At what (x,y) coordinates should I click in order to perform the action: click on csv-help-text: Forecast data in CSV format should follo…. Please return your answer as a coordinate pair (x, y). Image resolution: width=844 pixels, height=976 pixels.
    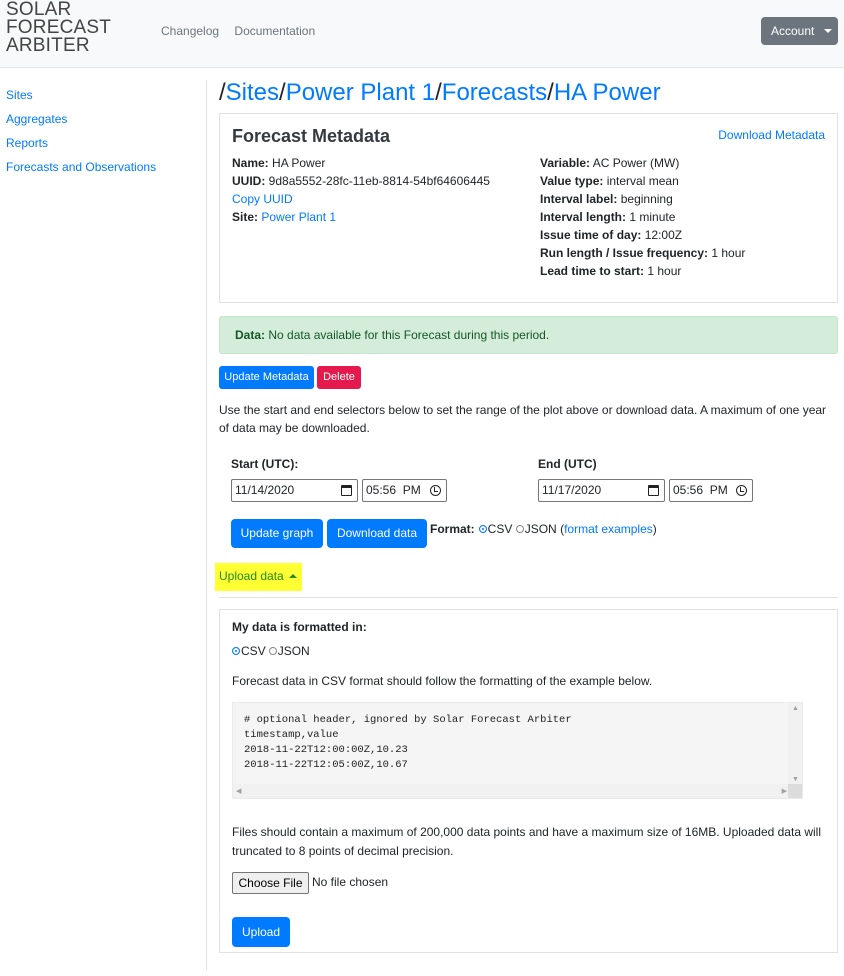
    Looking at the image, I should click on (442, 681).